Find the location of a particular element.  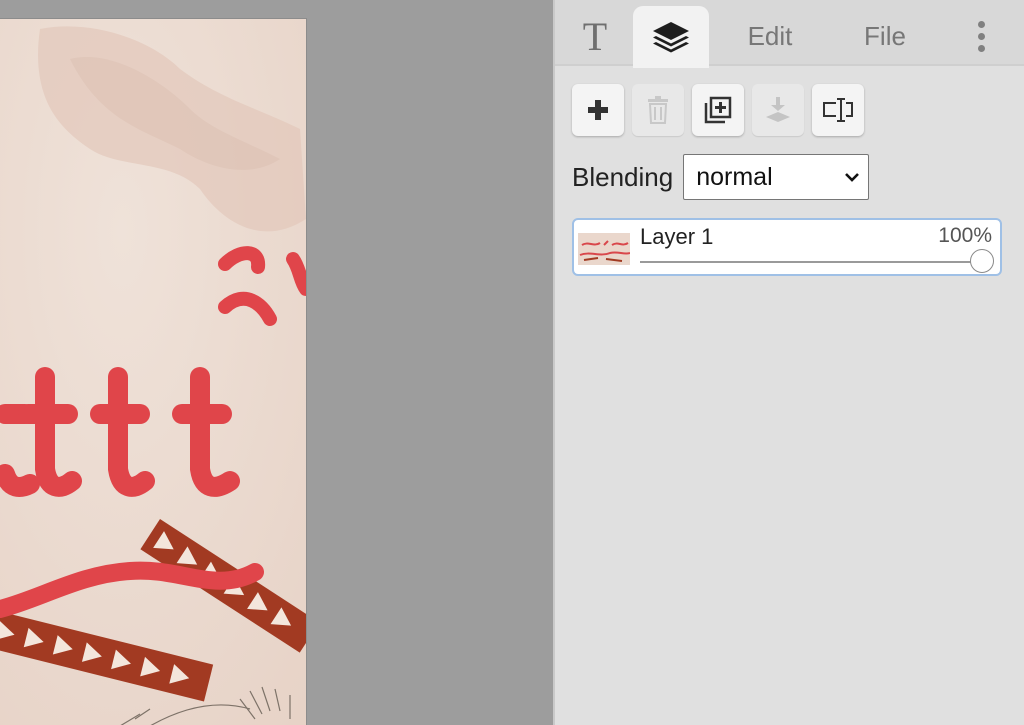

opacity-slider-handle is located at coordinates (982, 261).